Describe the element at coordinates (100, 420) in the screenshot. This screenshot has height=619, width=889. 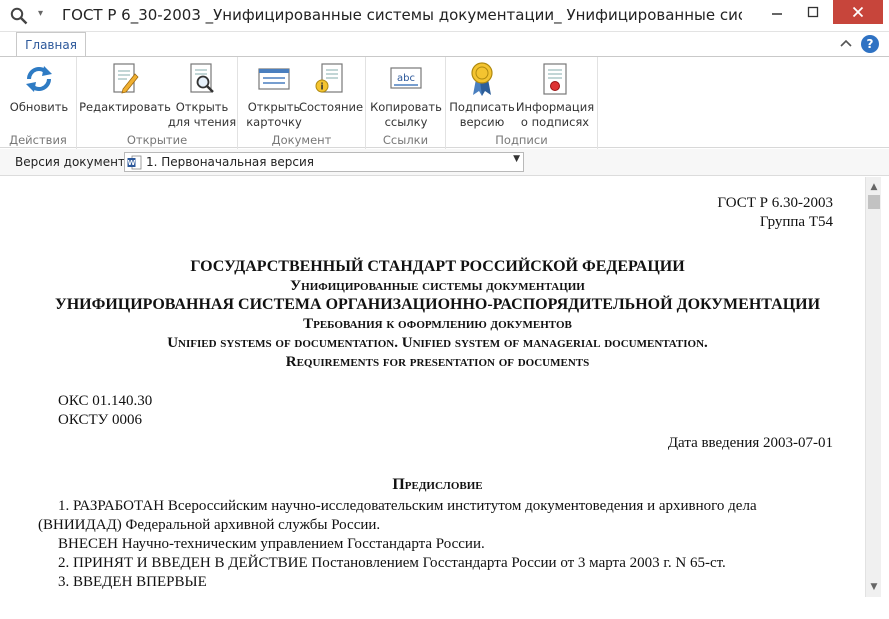
I see `doc-okstu: ОКСТУ 0006` at that location.